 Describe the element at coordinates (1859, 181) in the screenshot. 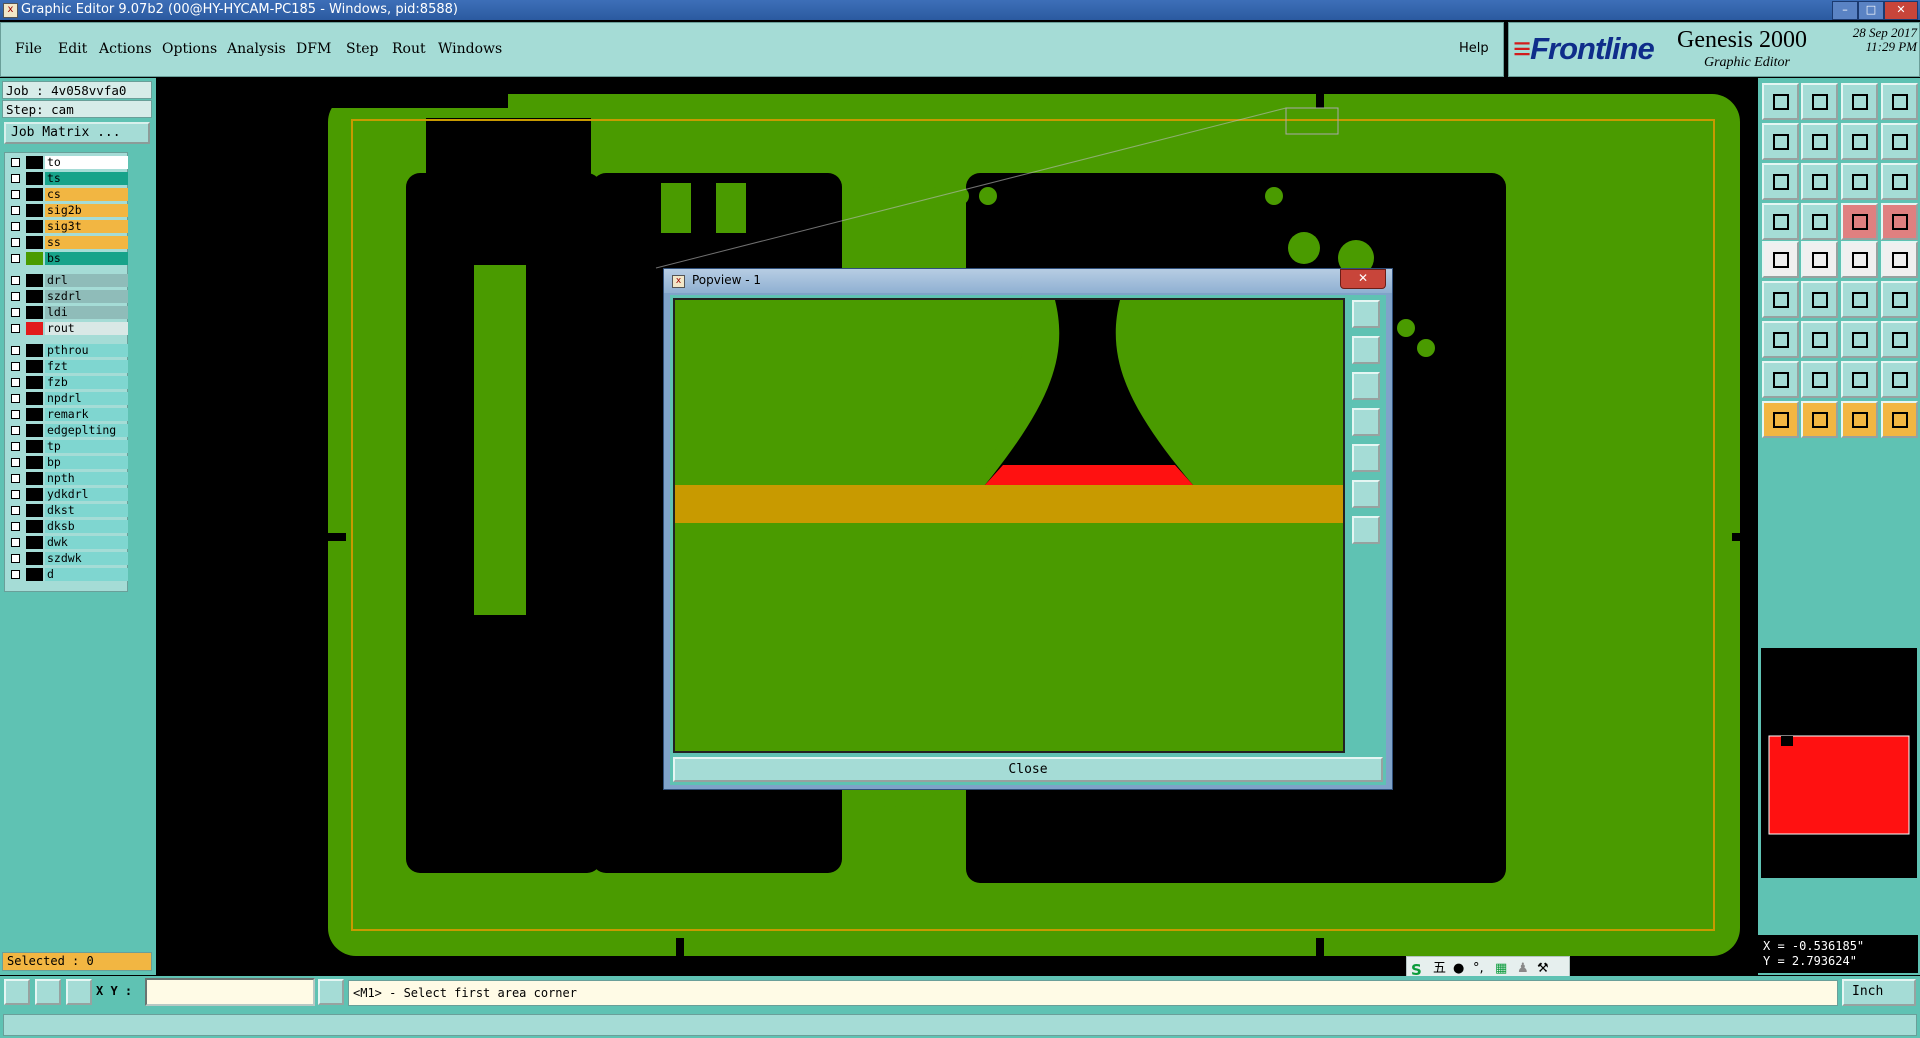

I see `scale-icon` at that location.